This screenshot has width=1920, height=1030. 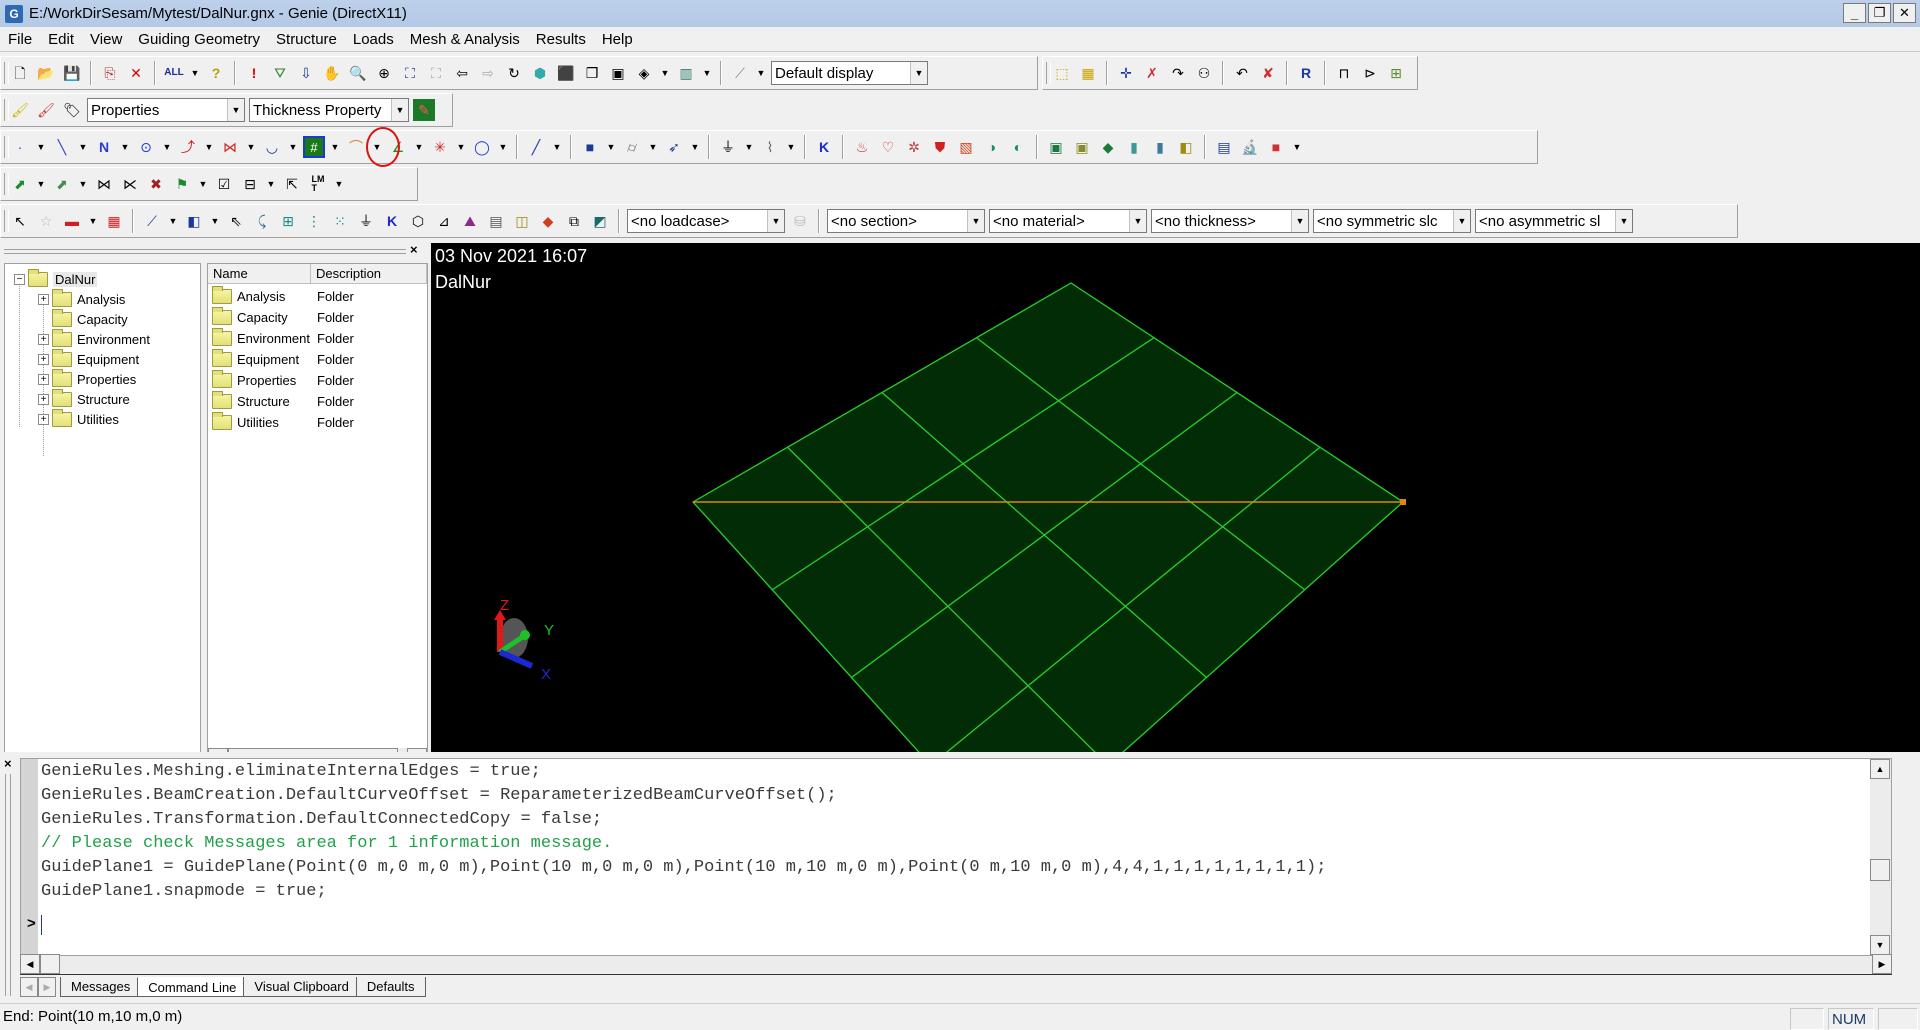 What do you see at coordinates (20, 110) in the screenshot?
I see `paint-brush-yellow-icon: 🖌` at bounding box center [20, 110].